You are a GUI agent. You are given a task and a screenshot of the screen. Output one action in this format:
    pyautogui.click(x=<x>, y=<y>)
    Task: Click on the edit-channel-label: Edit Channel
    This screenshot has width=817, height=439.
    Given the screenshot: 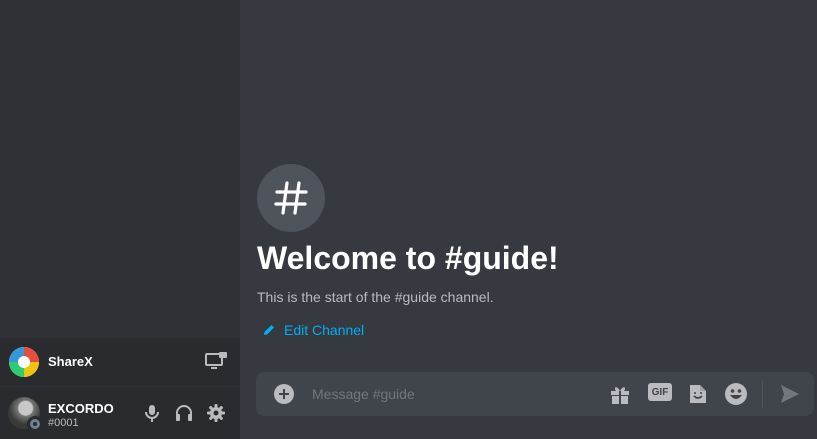 What is the action you would take?
    pyautogui.click(x=324, y=330)
    